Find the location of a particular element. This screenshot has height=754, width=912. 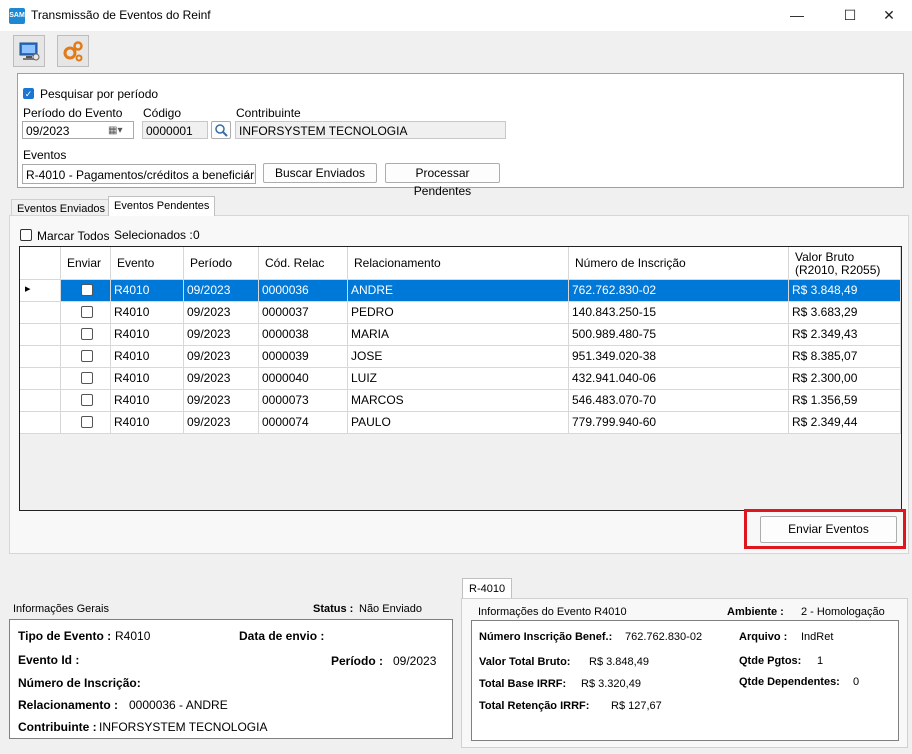

settings-toolbar-button is located at coordinates (73, 51).